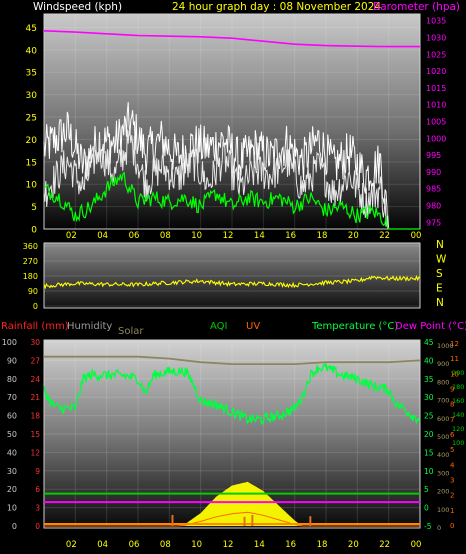 The image size is (466, 554). Describe the element at coordinates (443, 419) in the screenshot. I see `solar-tick-label: 600` at that location.